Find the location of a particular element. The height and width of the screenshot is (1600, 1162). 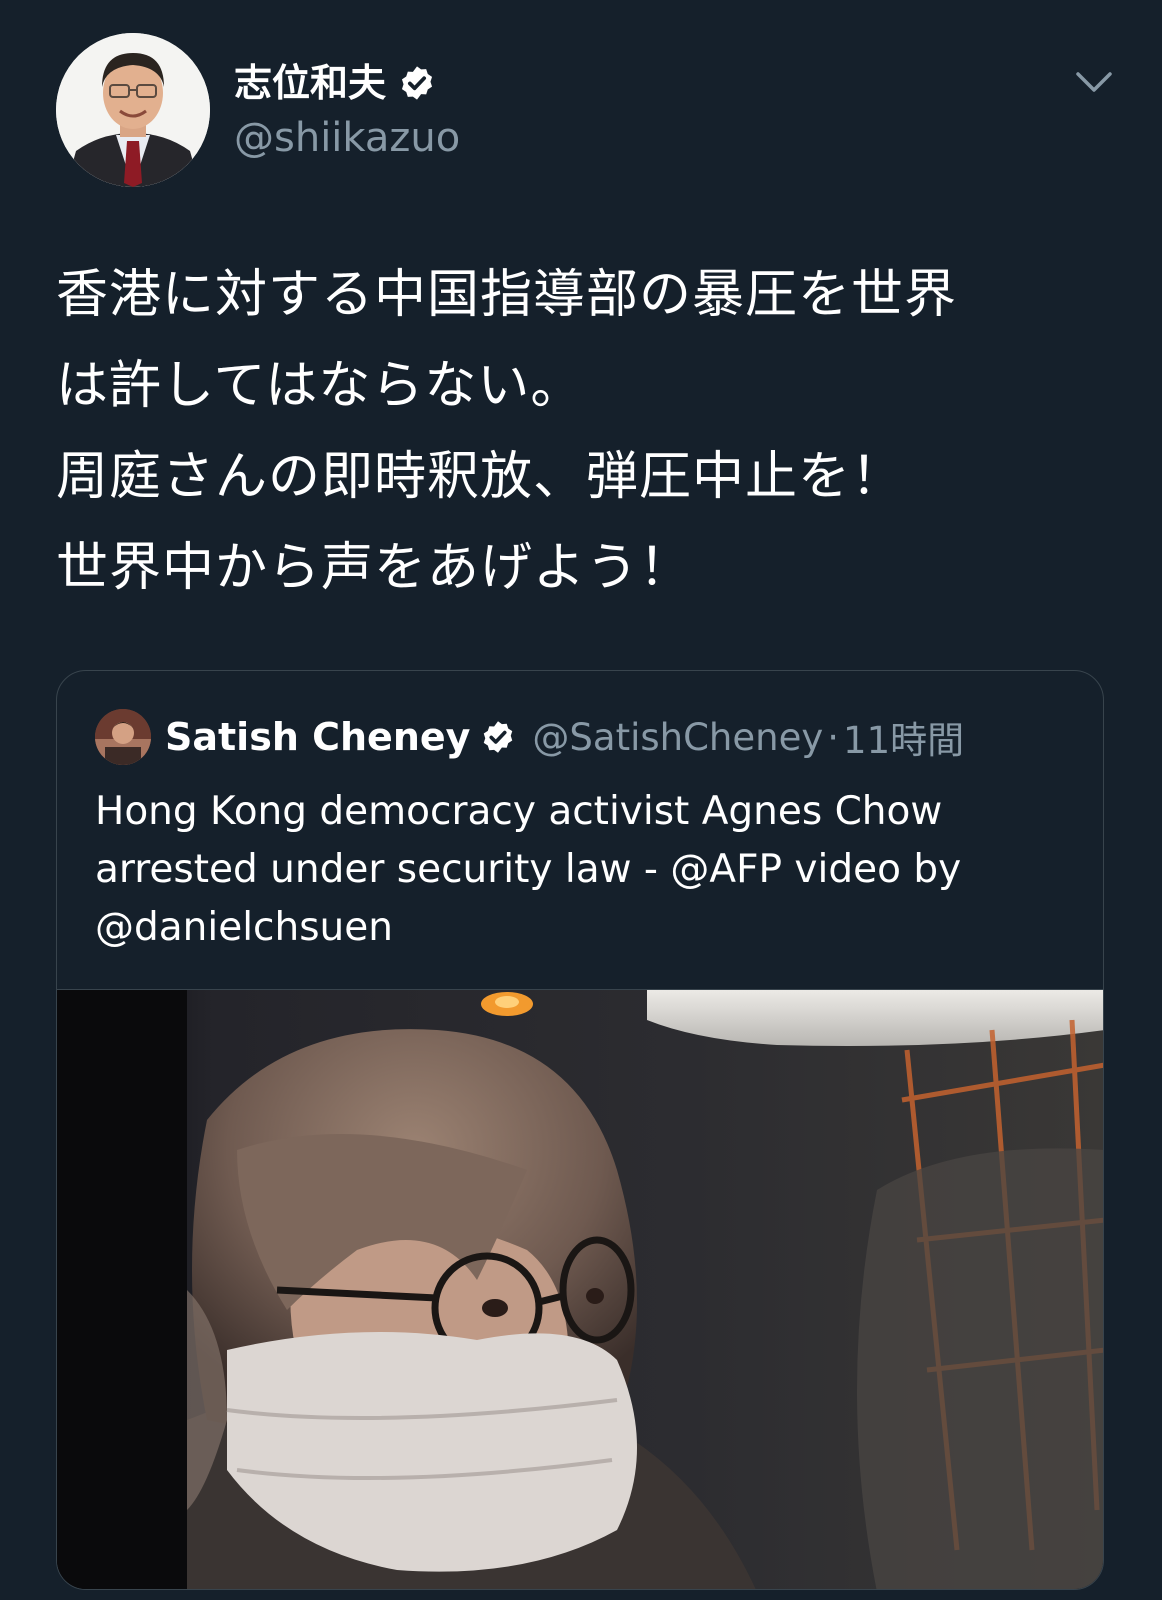

author-handle: @shiikazuo is located at coordinates (347, 138).